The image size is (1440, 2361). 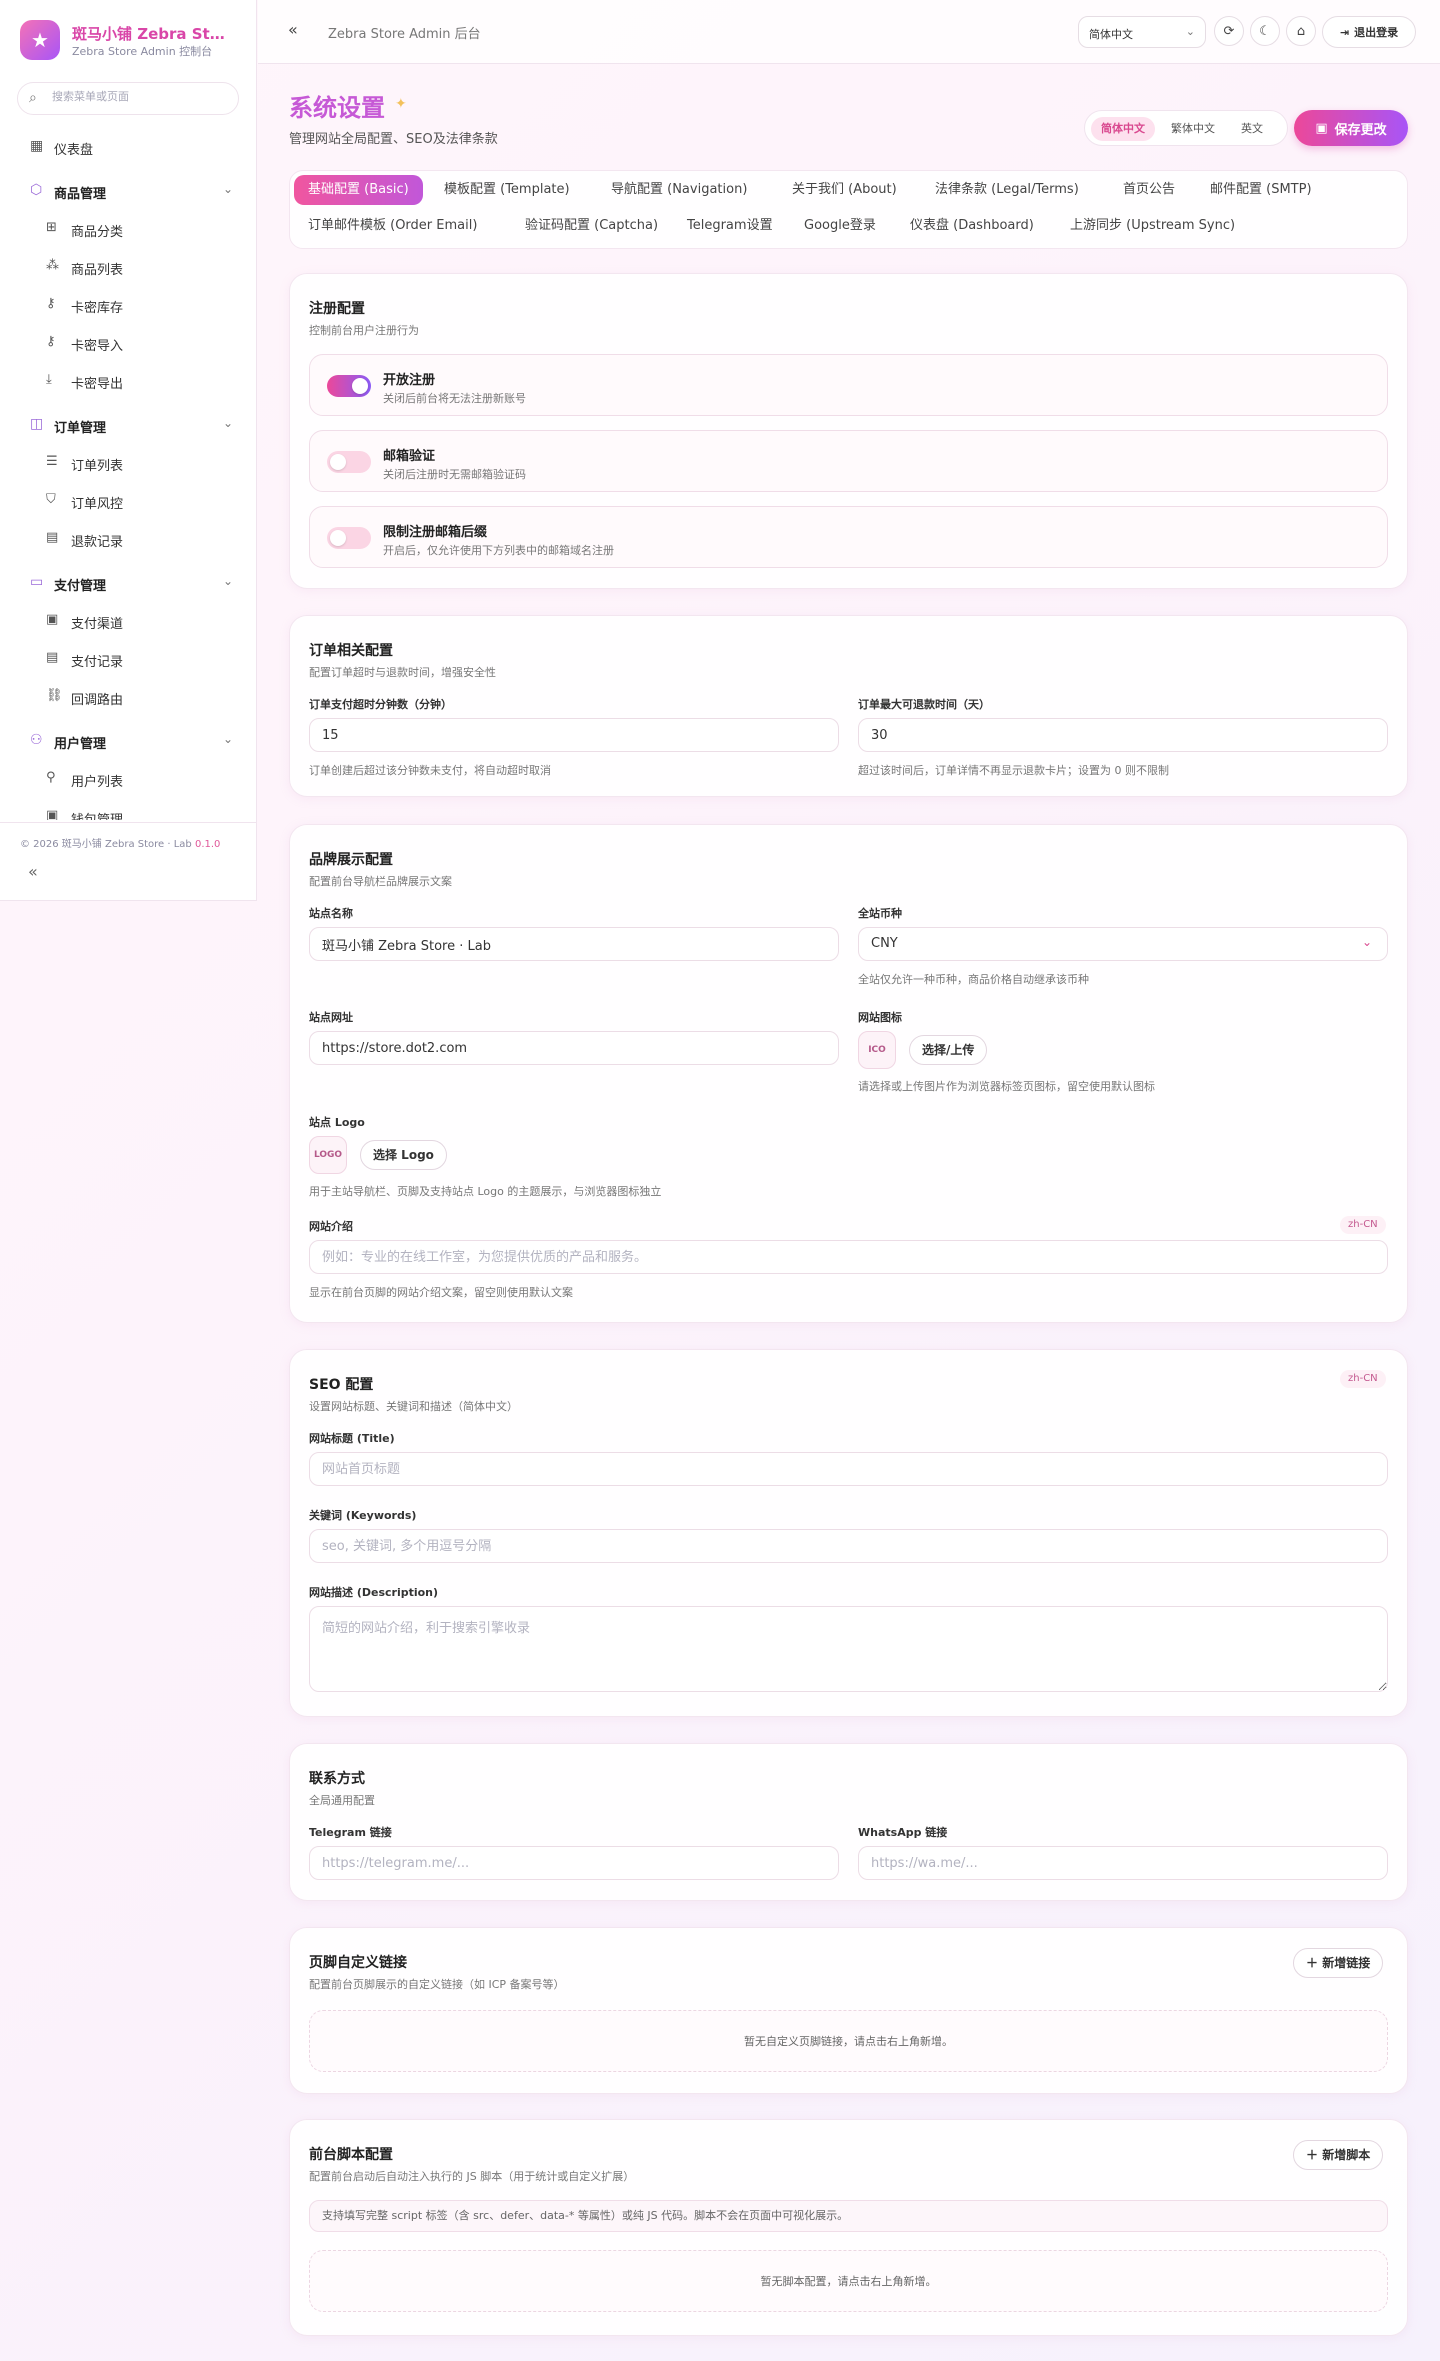 What do you see at coordinates (1338, 1963) in the screenshot?
I see `add-footer-link-button: ＋ 新增链接` at bounding box center [1338, 1963].